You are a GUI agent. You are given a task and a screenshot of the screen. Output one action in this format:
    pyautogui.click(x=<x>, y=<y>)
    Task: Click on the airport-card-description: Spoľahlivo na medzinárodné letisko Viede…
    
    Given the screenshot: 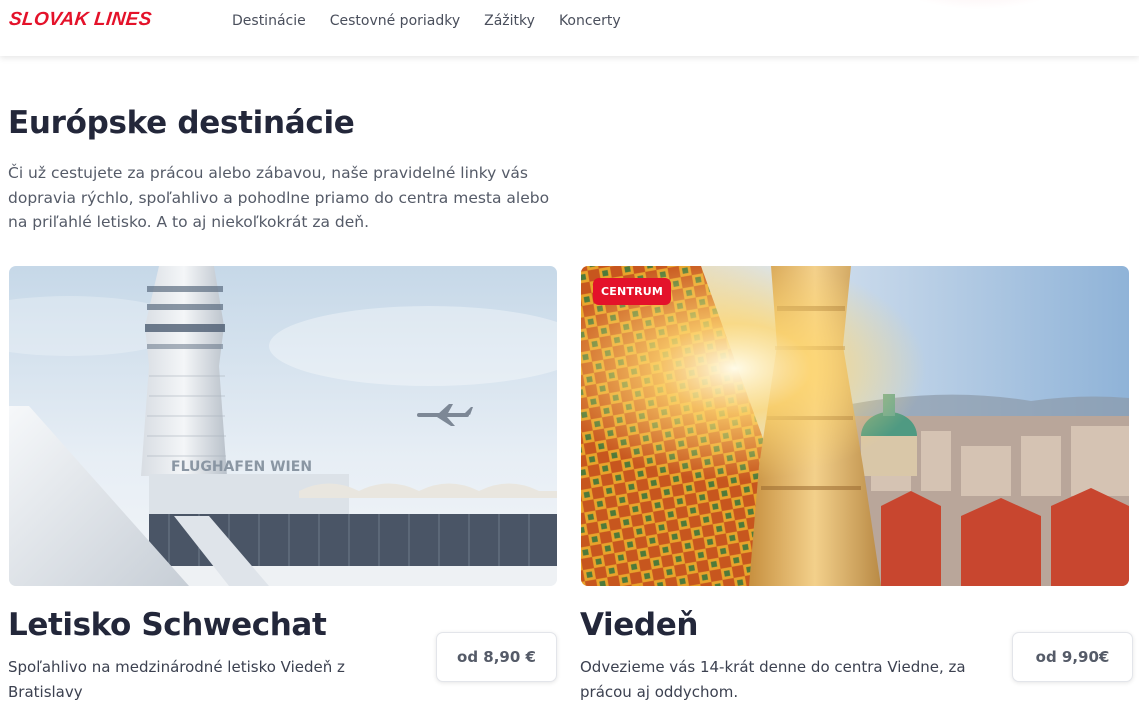 What is the action you would take?
    pyautogui.click(x=176, y=679)
    